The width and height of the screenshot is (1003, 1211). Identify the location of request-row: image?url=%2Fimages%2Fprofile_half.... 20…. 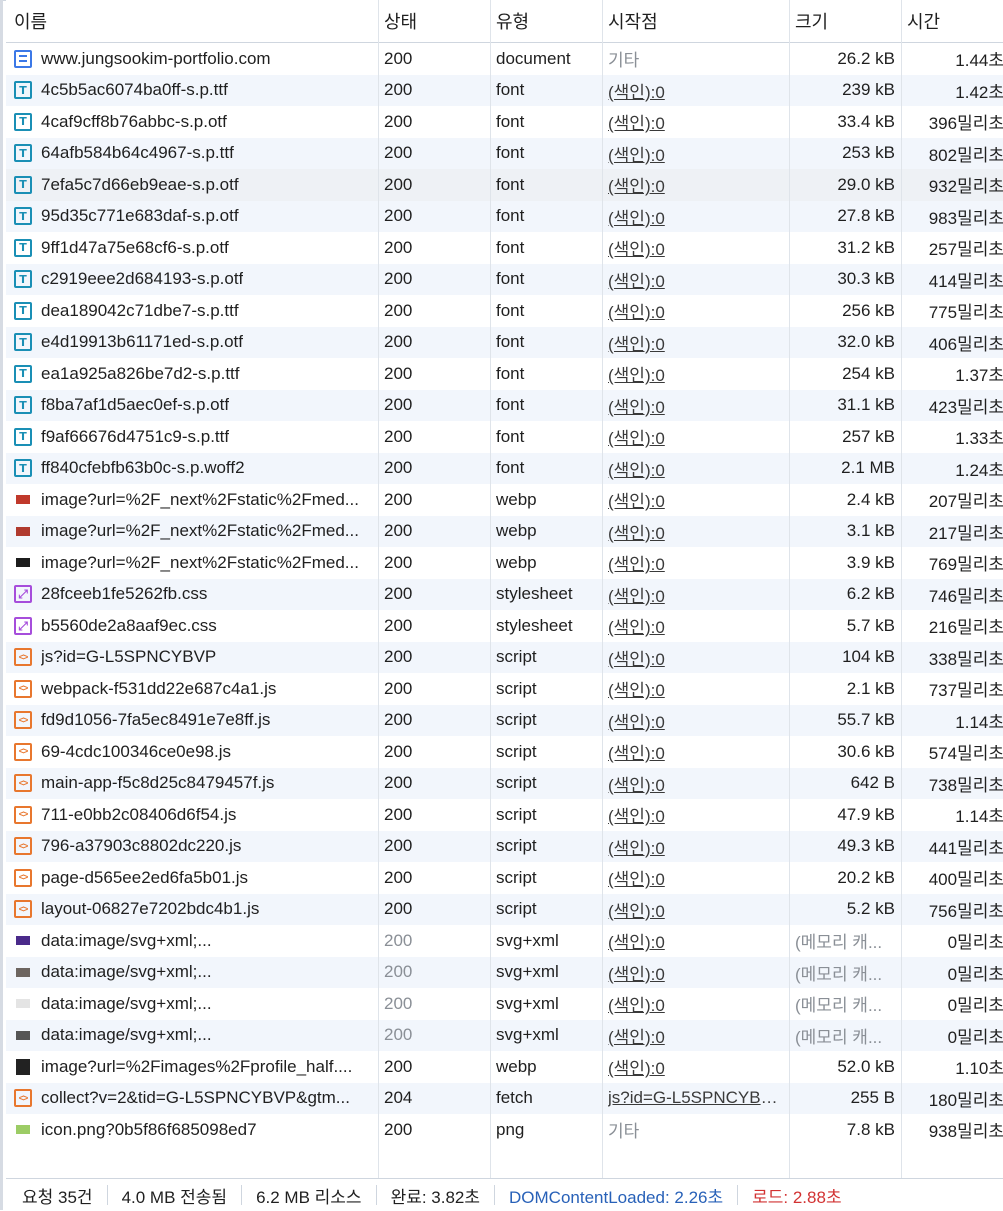
(504, 1067).